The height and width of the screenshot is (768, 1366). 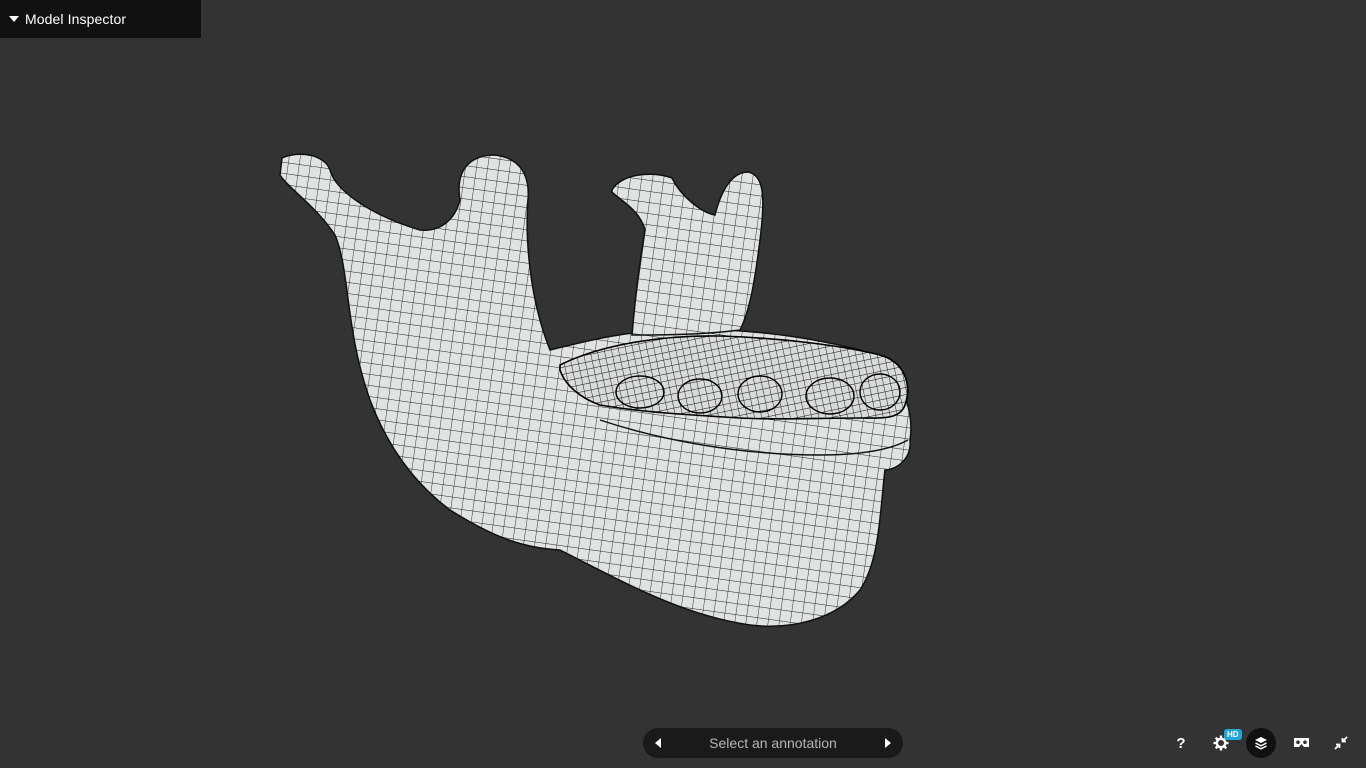 I want to click on caret-down-icon, so click(x=14, y=19).